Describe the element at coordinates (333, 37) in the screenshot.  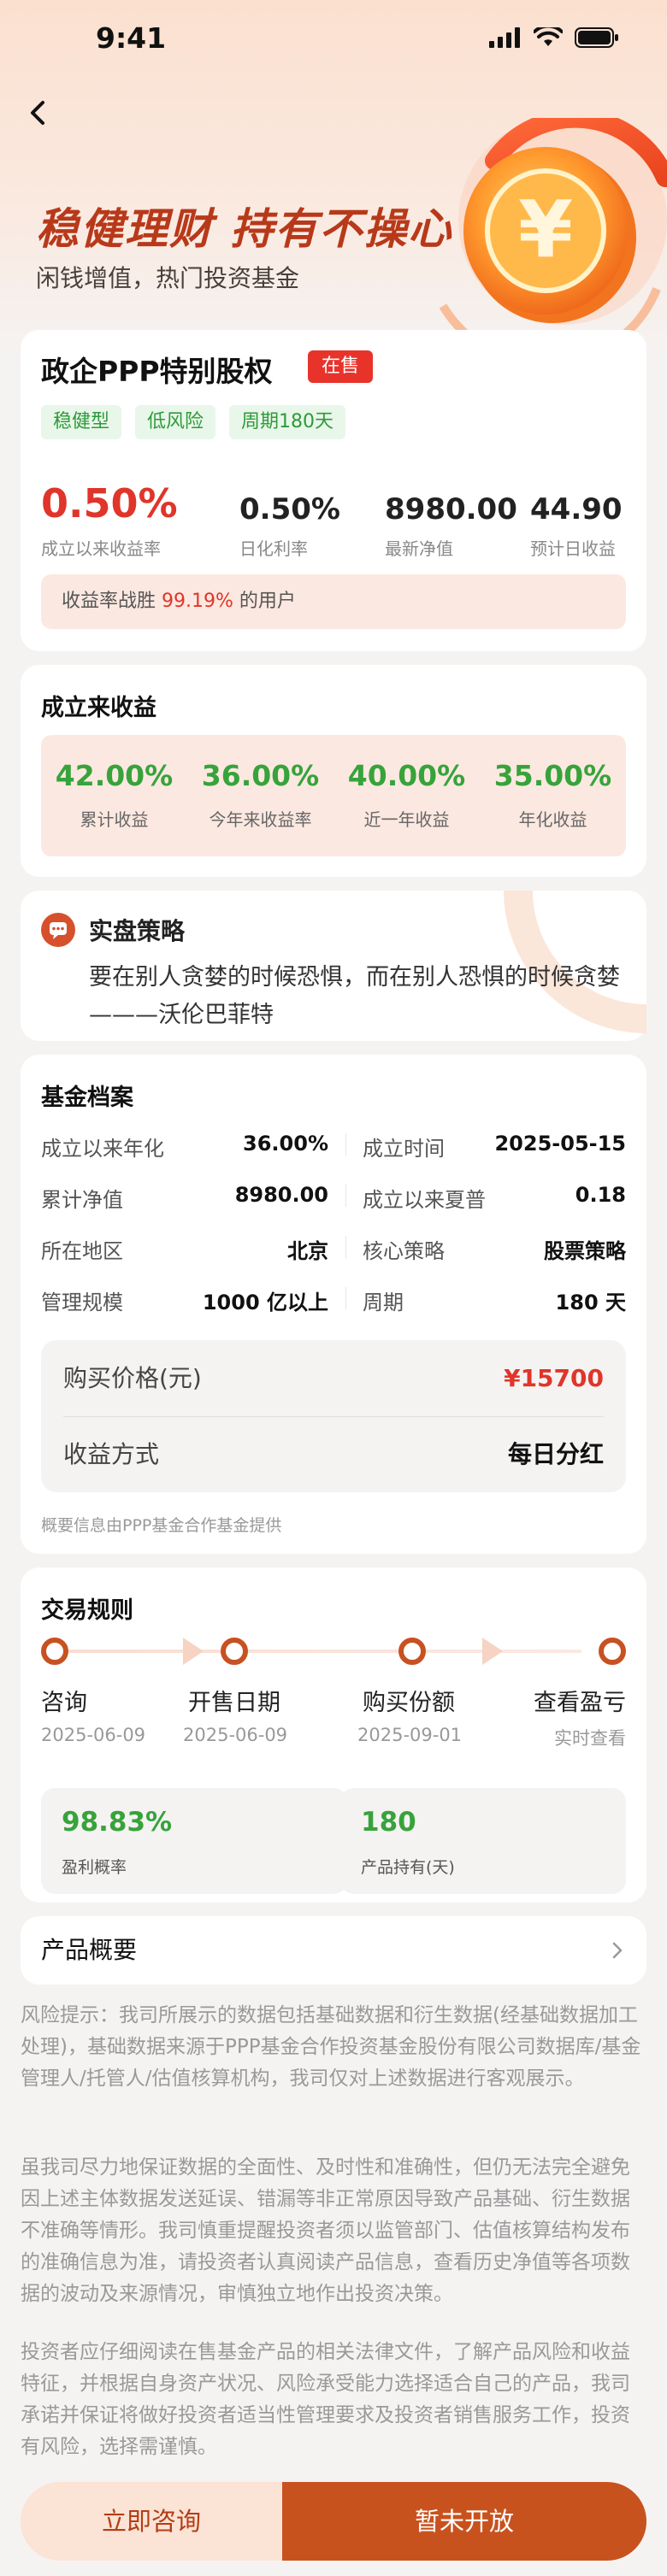
I see `status-bar: 9:41` at that location.